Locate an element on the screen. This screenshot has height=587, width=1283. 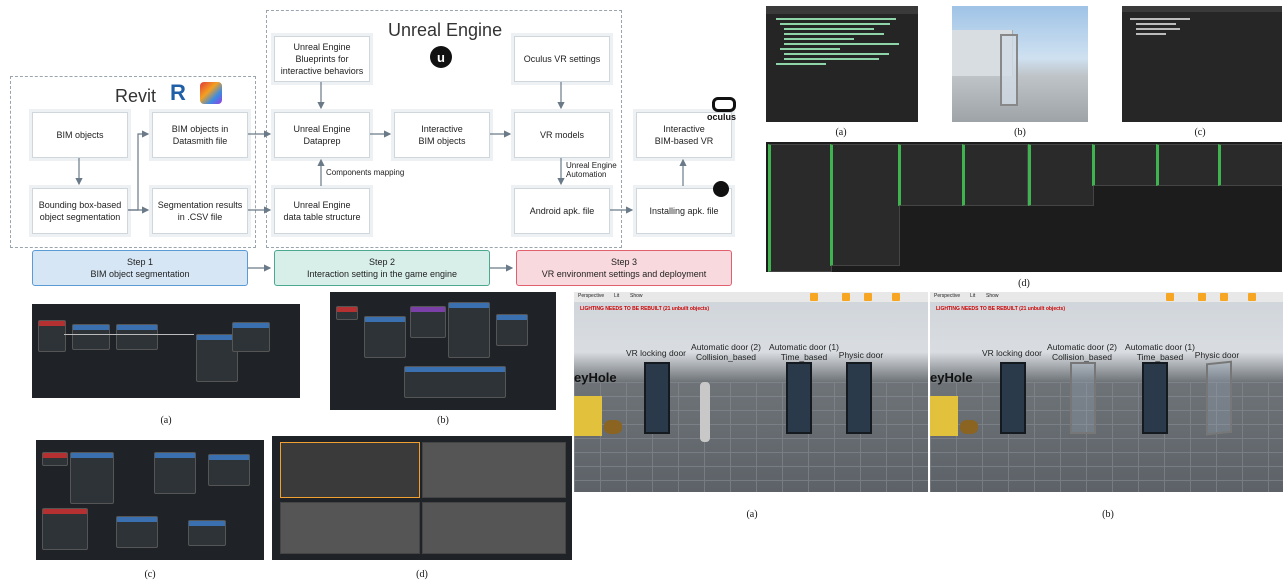
label-auto2-b: Automatic door (2) Collision_based is located at coordinates (1082, 352).